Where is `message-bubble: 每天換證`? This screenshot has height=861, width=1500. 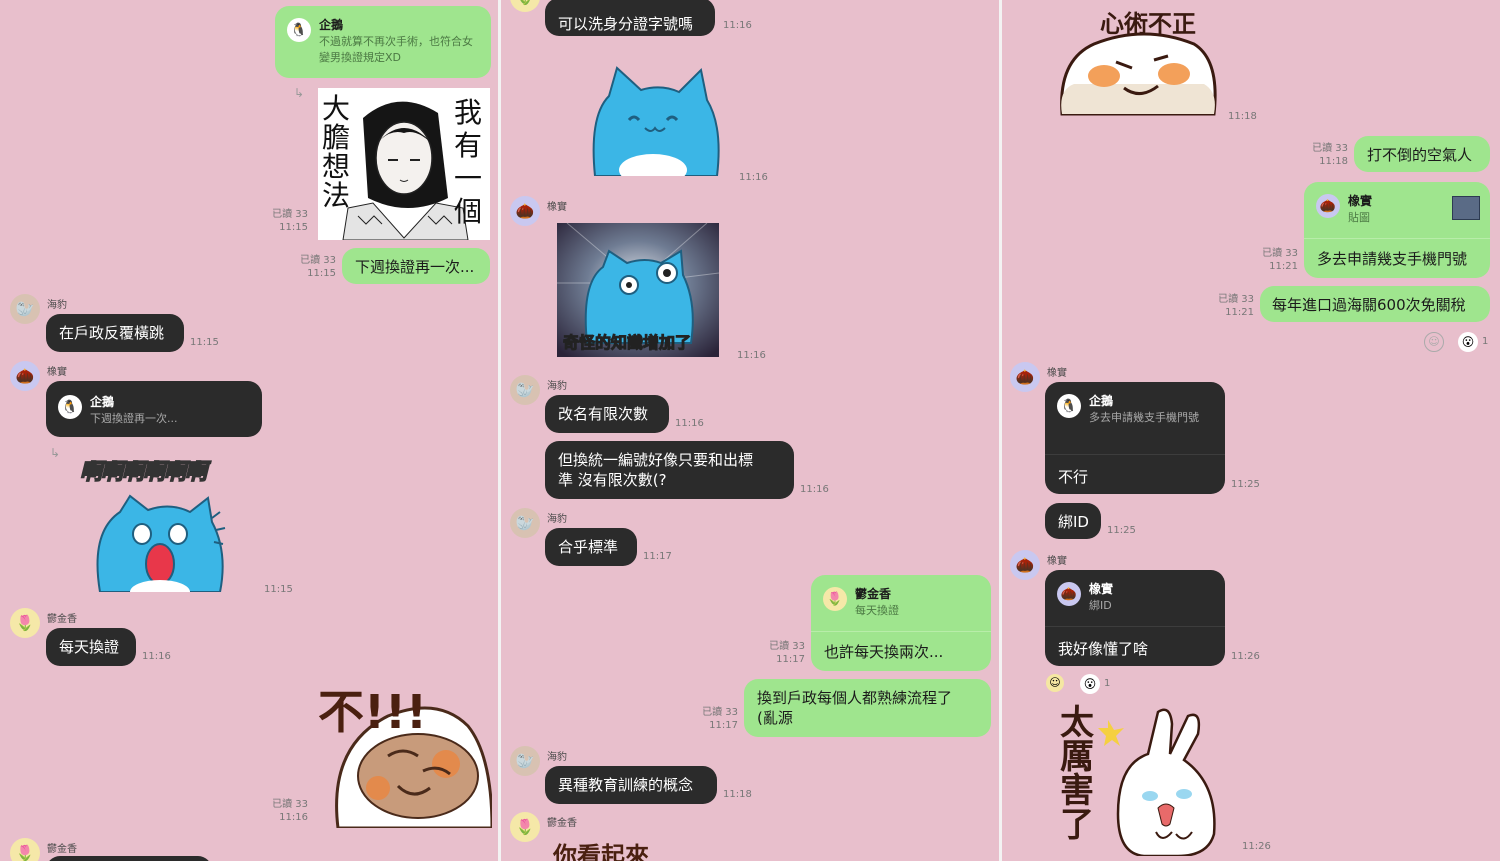 message-bubble: 每天換證 is located at coordinates (91, 647).